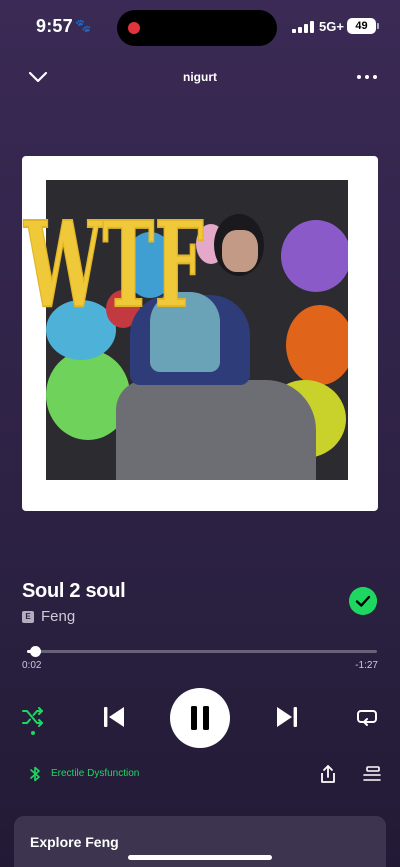 This screenshot has height=867, width=400. I want to click on home-indicator, so click(200, 857).